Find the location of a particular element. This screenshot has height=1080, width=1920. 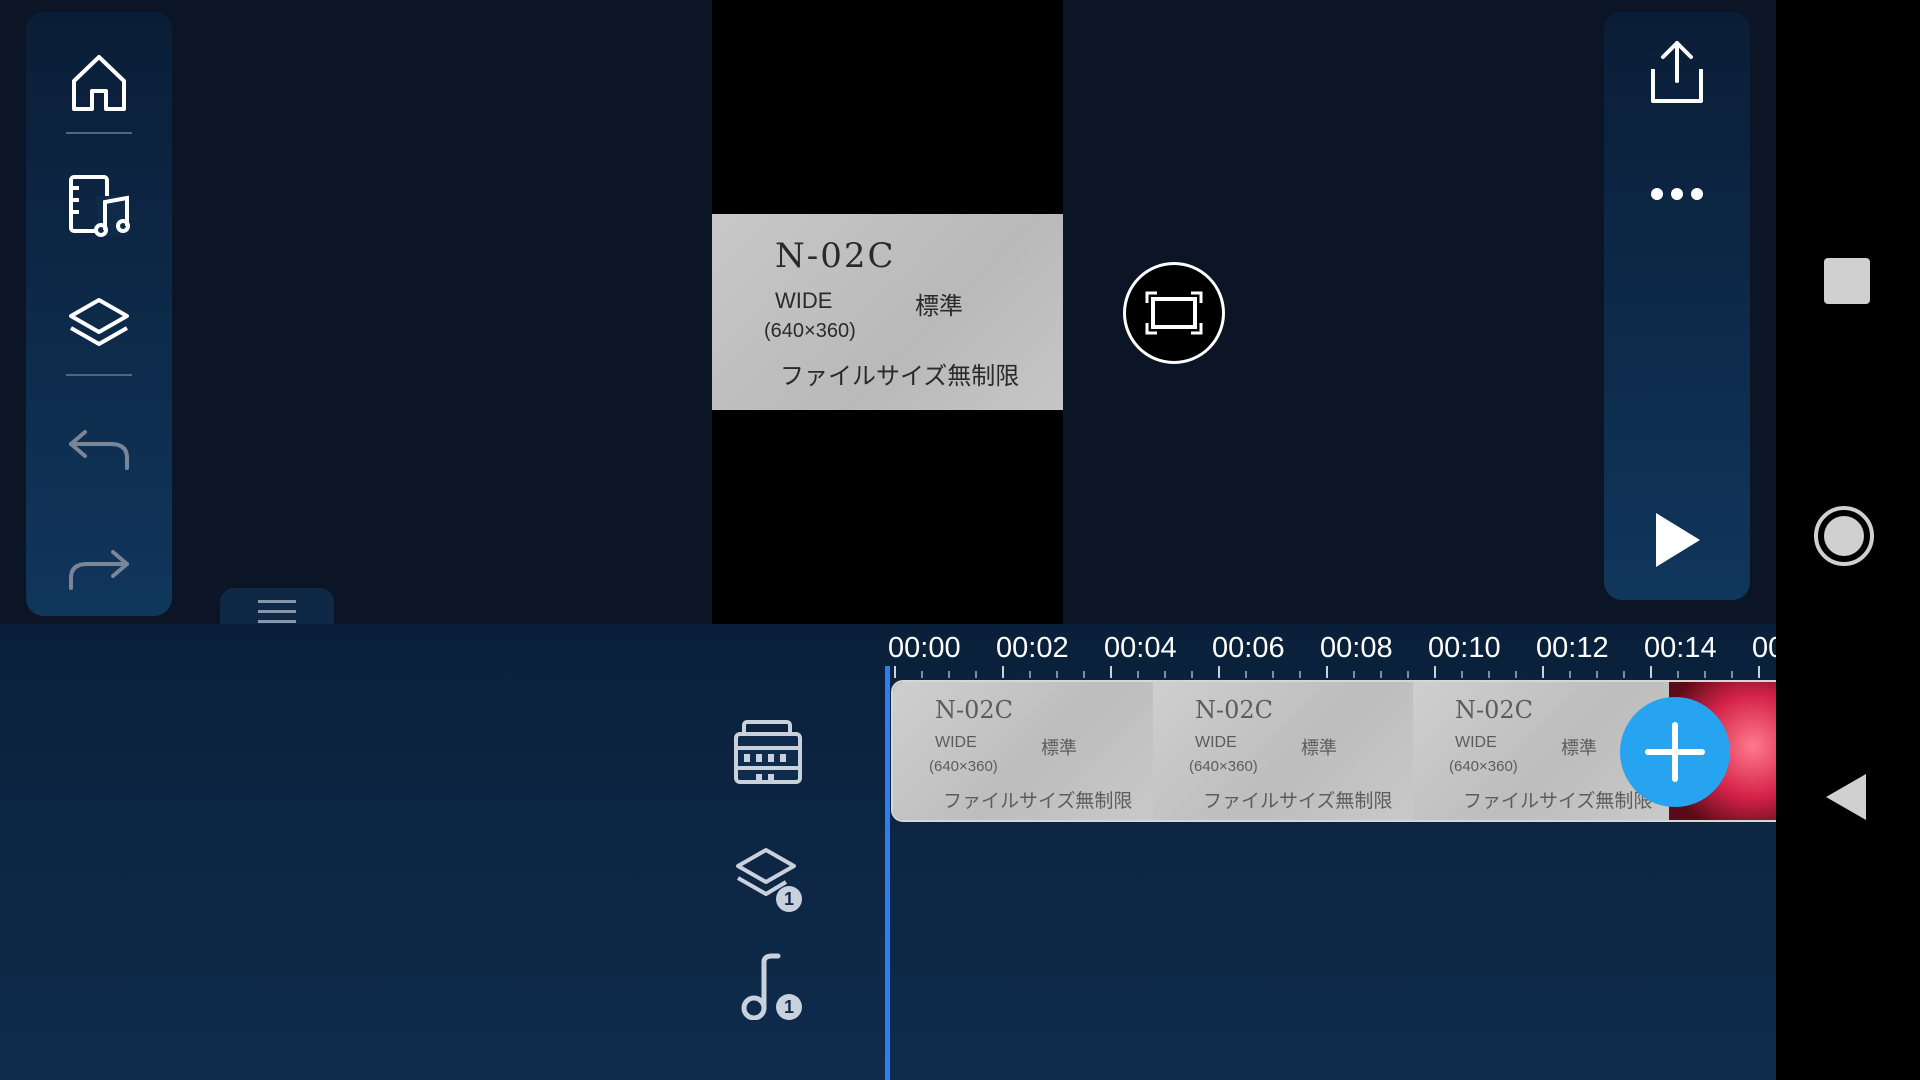

more-icon is located at coordinates (1677, 194).